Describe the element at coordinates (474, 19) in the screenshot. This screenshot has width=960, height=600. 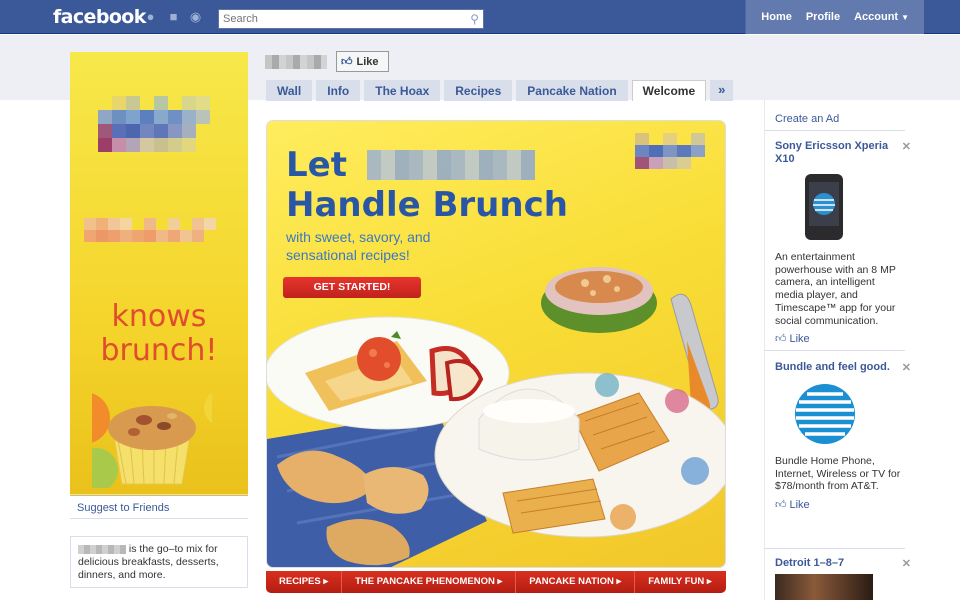
I see `search-icon: ⚲` at that location.